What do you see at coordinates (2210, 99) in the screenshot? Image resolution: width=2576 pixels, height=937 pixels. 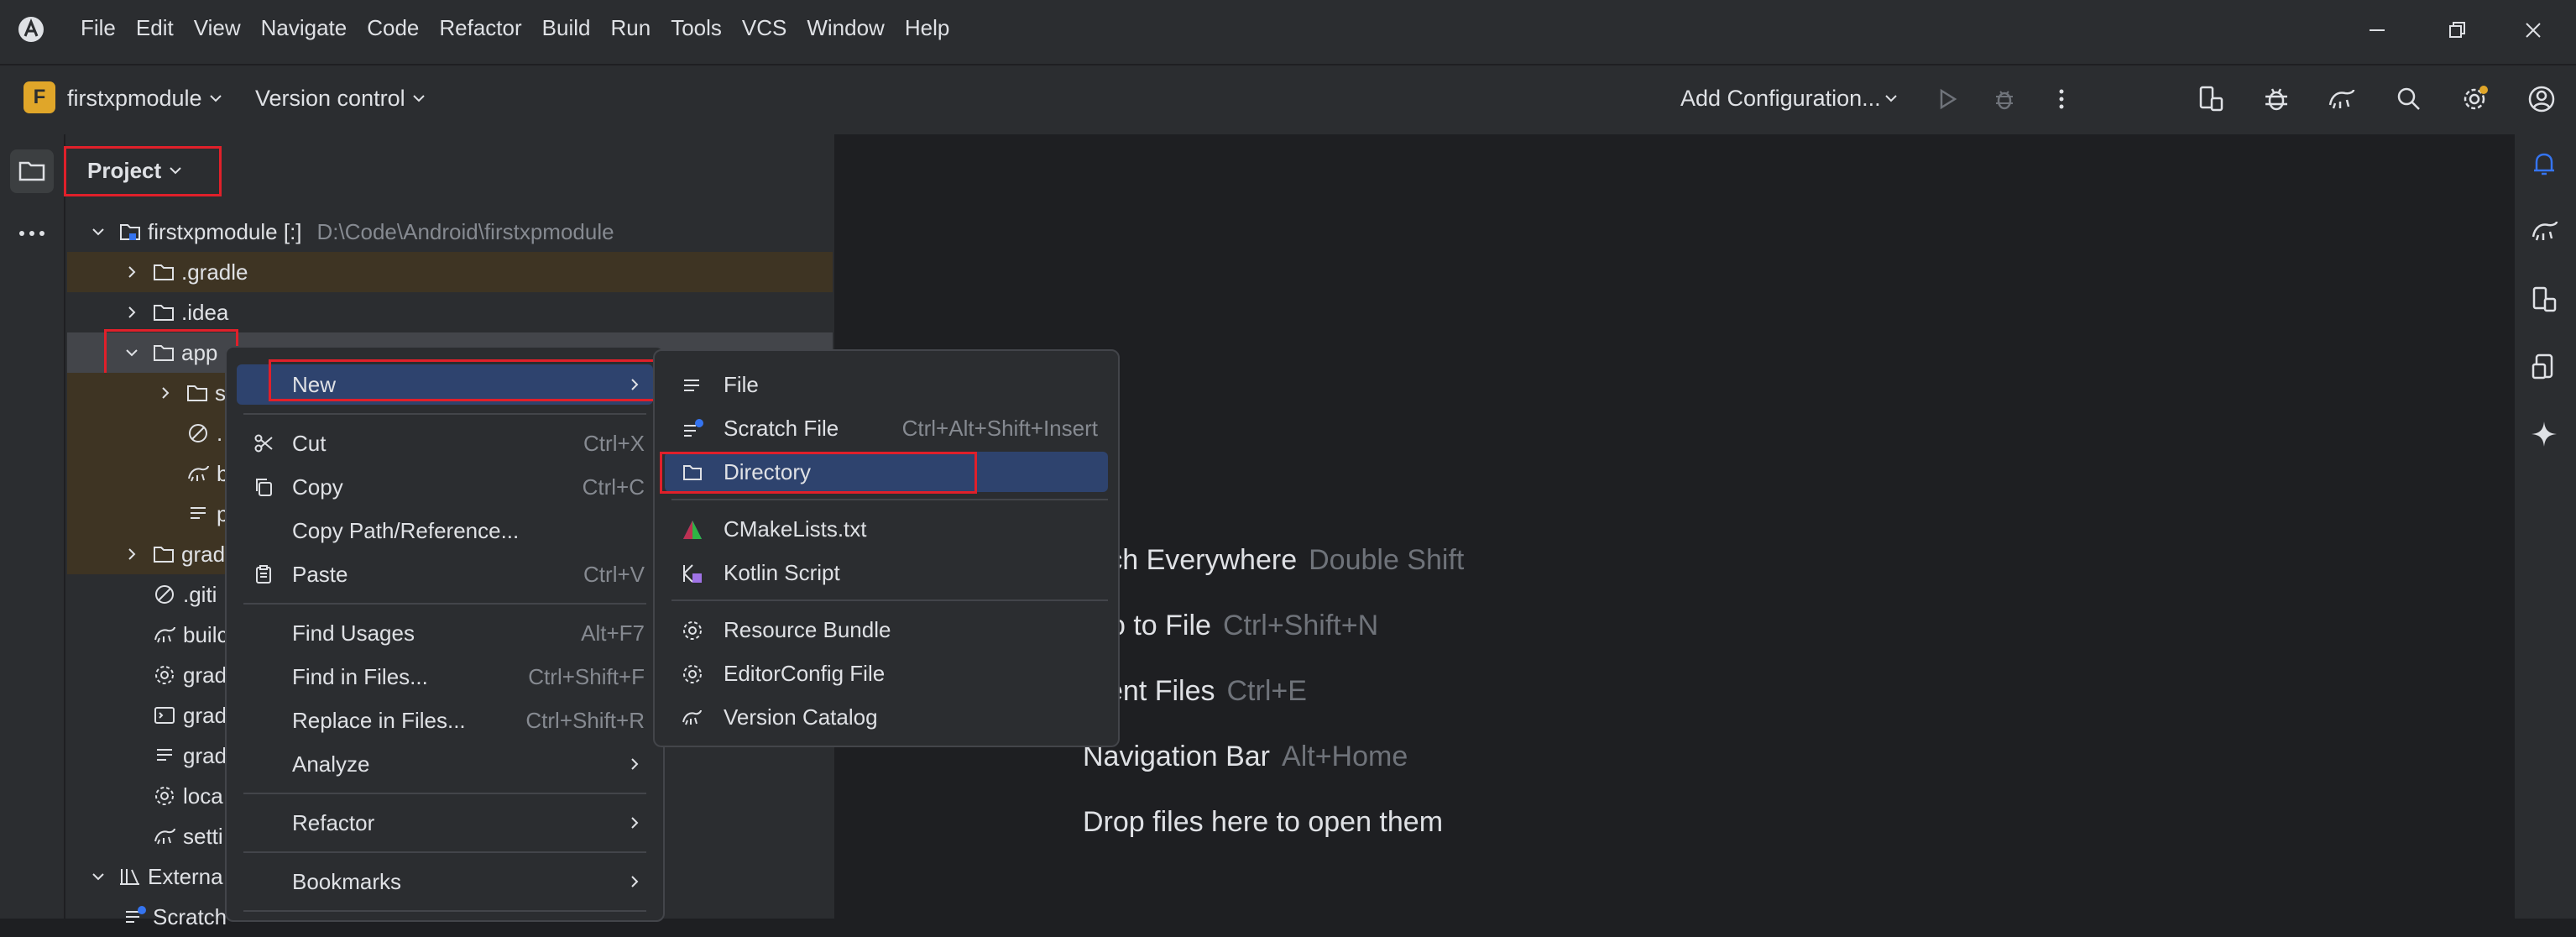 I see `device-manager-icon` at bounding box center [2210, 99].